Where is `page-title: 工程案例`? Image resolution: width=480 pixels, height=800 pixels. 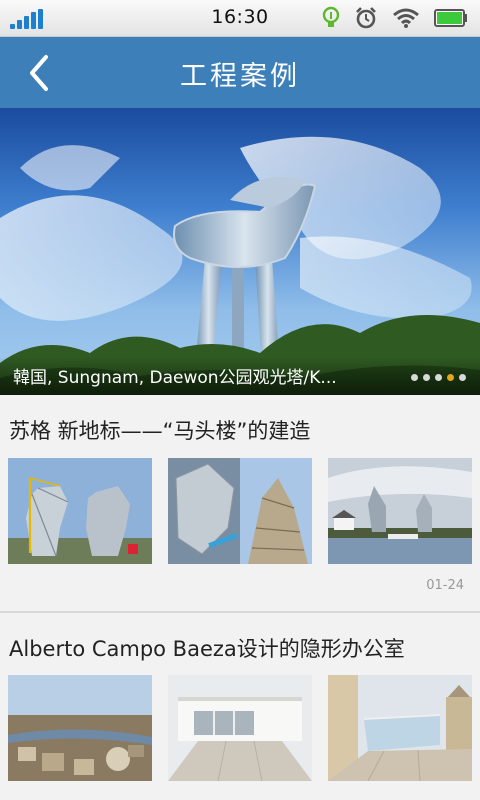
page-title: 工程案例 is located at coordinates (240, 76).